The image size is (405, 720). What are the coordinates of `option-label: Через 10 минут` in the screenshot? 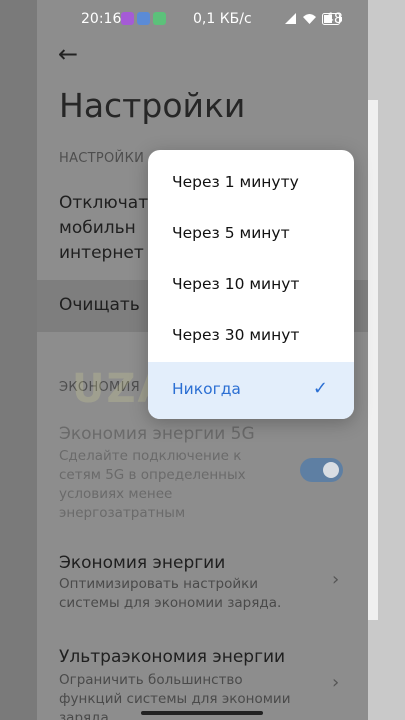 It's located at (236, 284).